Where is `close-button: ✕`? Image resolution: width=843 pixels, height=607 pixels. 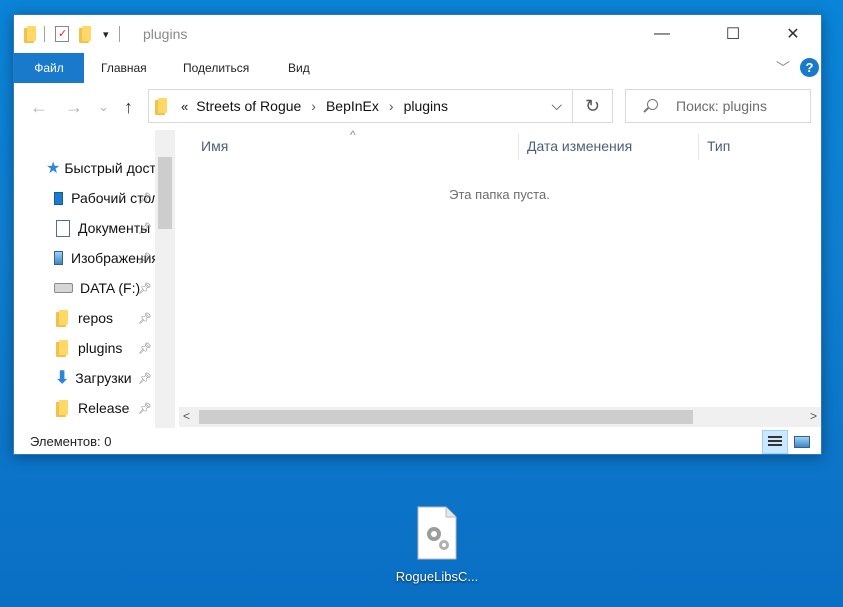
close-button: ✕ is located at coordinates (793, 34).